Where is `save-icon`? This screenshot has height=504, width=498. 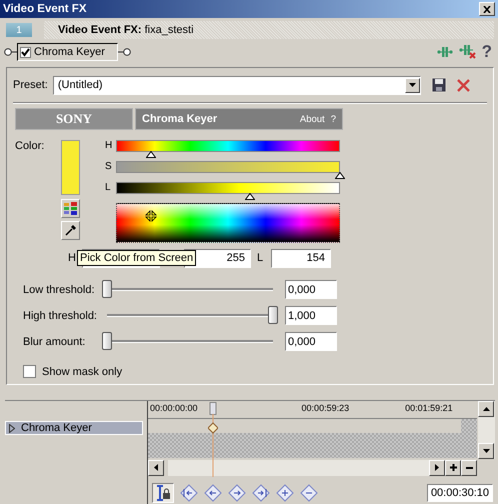 save-icon is located at coordinates (439, 85).